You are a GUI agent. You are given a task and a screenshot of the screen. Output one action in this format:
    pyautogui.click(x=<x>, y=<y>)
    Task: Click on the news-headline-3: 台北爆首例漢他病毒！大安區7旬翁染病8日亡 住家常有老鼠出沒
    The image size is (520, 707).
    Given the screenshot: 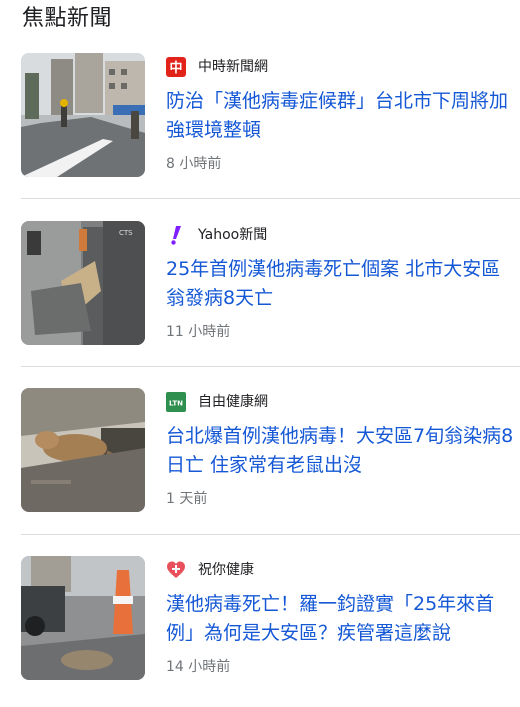 What is the action you would take?
    pyautogui.click(x=341, y=451)
    